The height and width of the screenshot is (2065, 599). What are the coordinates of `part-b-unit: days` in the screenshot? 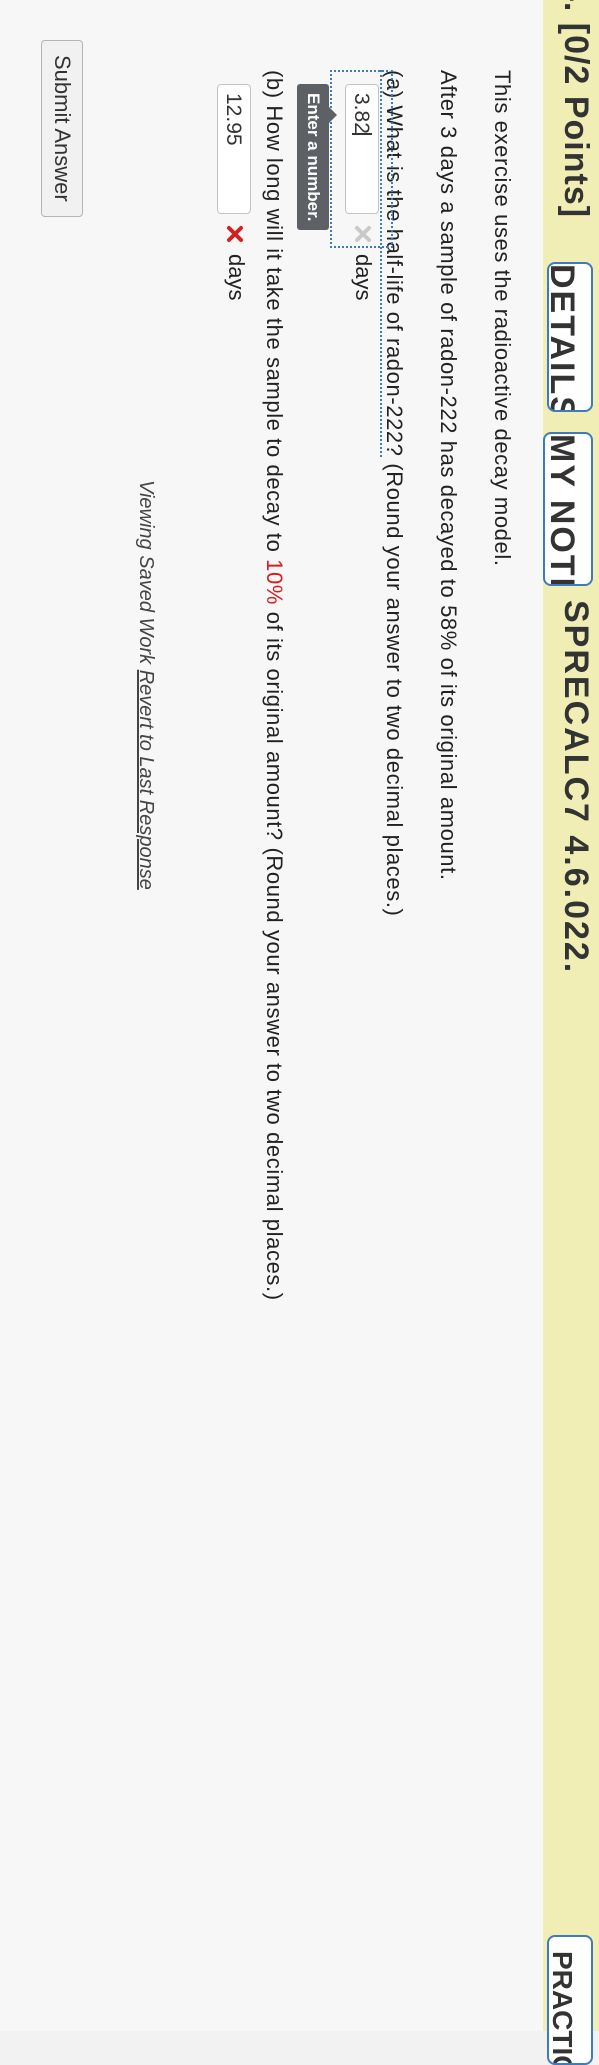 It's located at (236, 277).